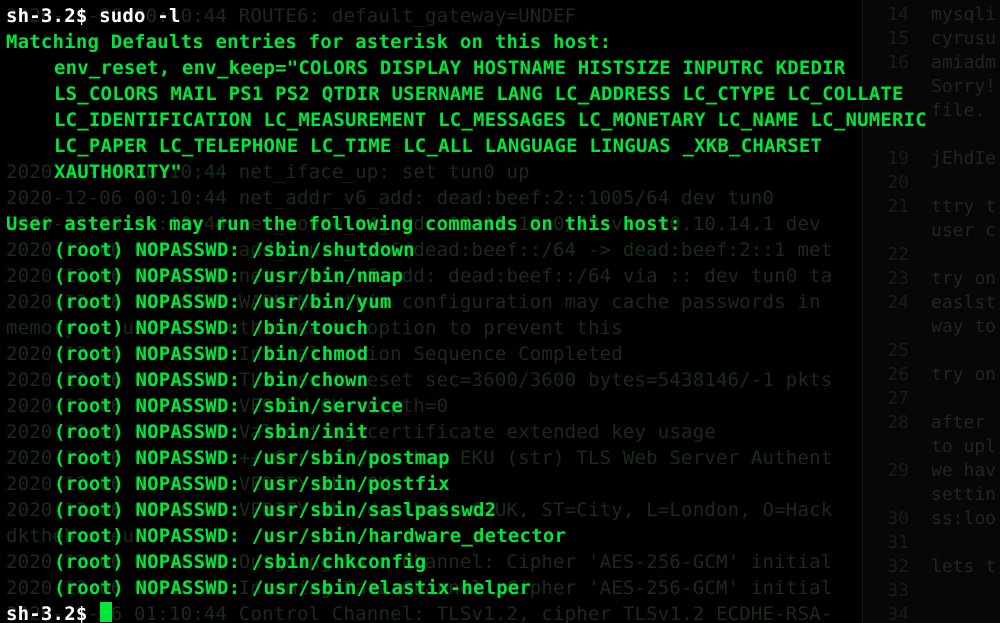 The height and width of the screenshot is (623, 1000). Describe the element at coordinates (964, 86) in the screenshot. I see `editor-line-text: Sorry!` at that location.